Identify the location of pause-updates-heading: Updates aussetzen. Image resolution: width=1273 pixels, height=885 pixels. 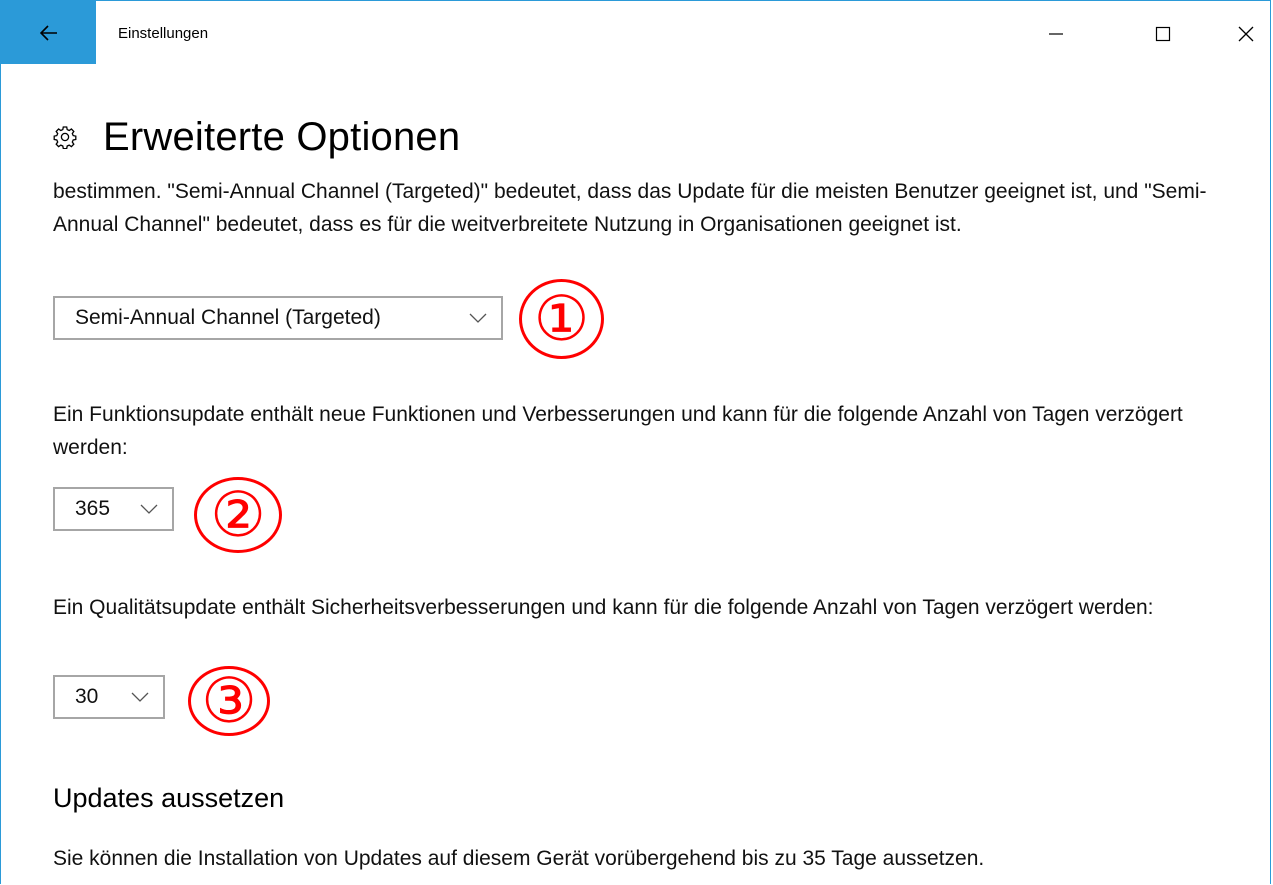
(169, 798).